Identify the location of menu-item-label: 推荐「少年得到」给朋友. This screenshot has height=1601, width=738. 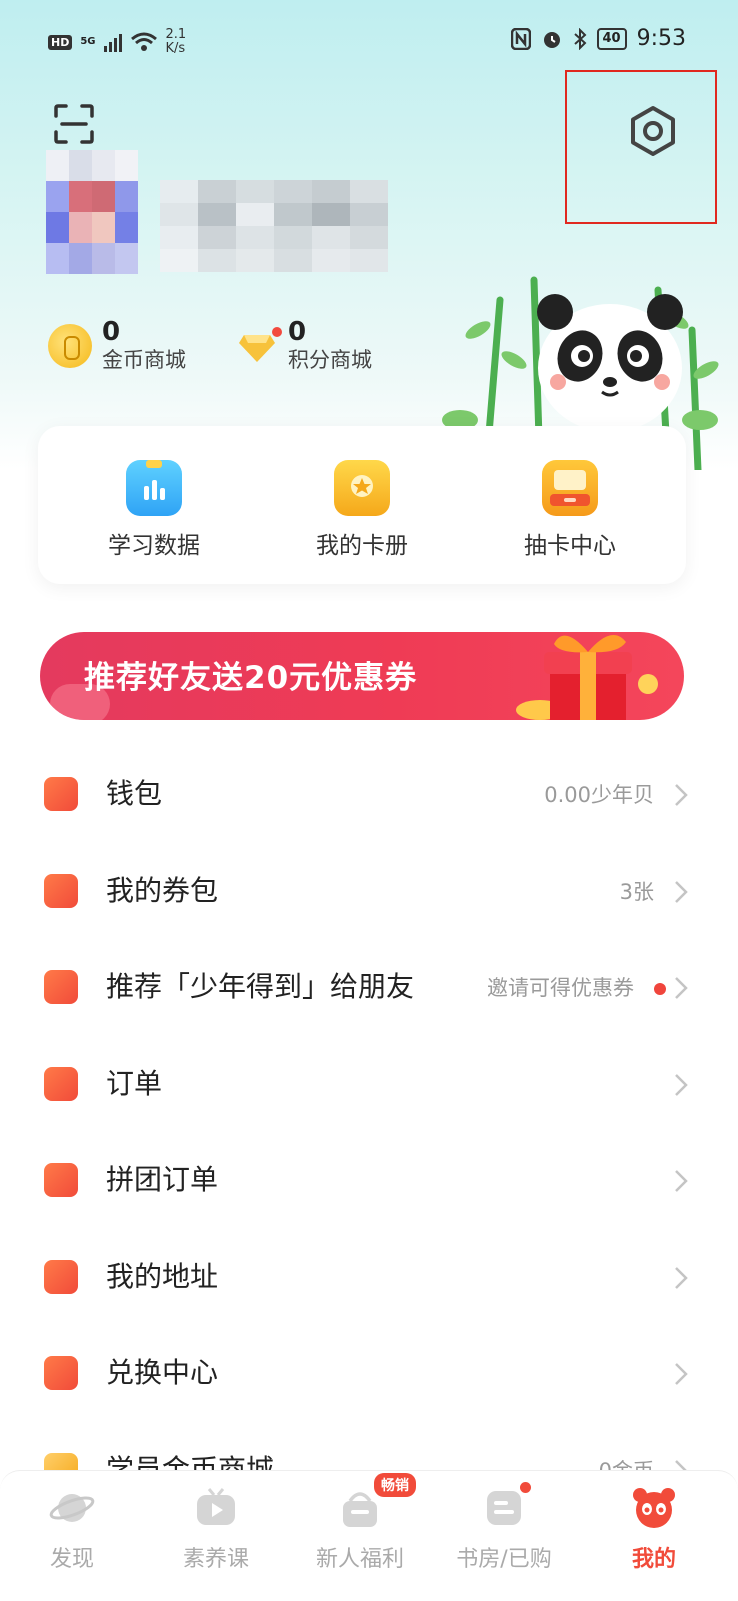
(260, 986).